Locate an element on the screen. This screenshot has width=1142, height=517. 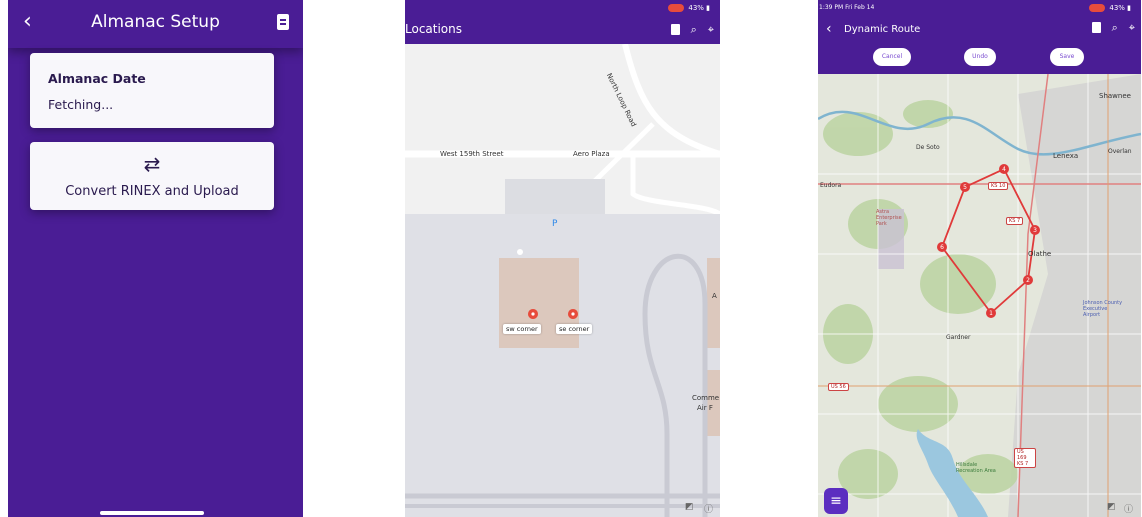
place-gardner: Gardner is located at coordinates (958, 337).